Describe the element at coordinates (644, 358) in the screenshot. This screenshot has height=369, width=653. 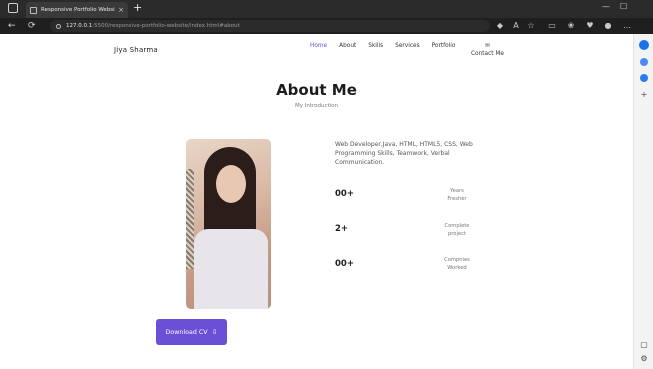
I see `settings-gear-icon: ⚙` at that location.